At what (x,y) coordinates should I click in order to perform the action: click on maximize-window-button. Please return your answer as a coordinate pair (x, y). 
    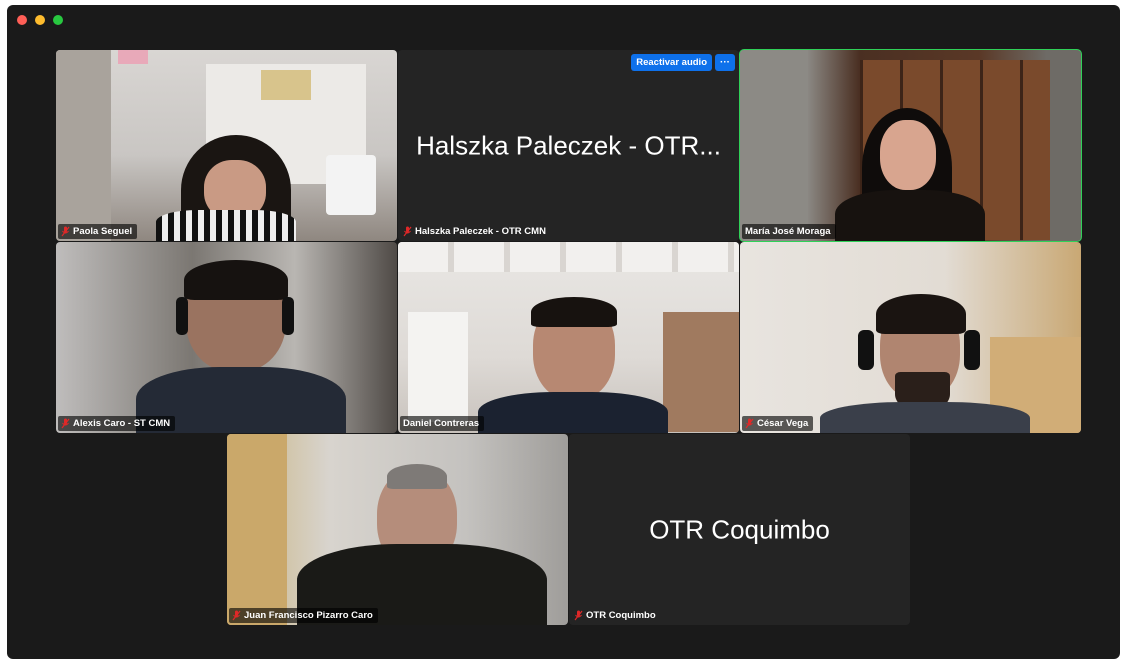
    Looking at the image, I should click on (58, 20).